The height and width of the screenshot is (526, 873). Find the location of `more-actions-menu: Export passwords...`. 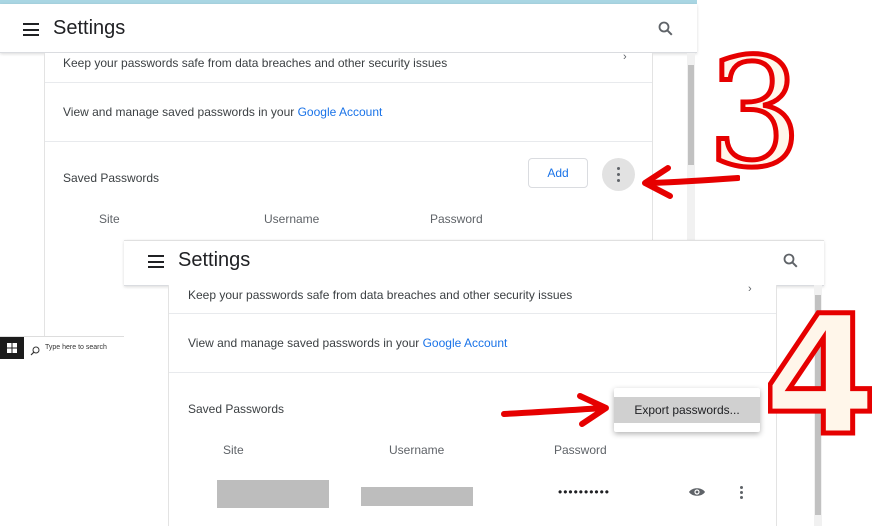

more-actions-menu: Export passwords... is located at coordinates (687, 410).